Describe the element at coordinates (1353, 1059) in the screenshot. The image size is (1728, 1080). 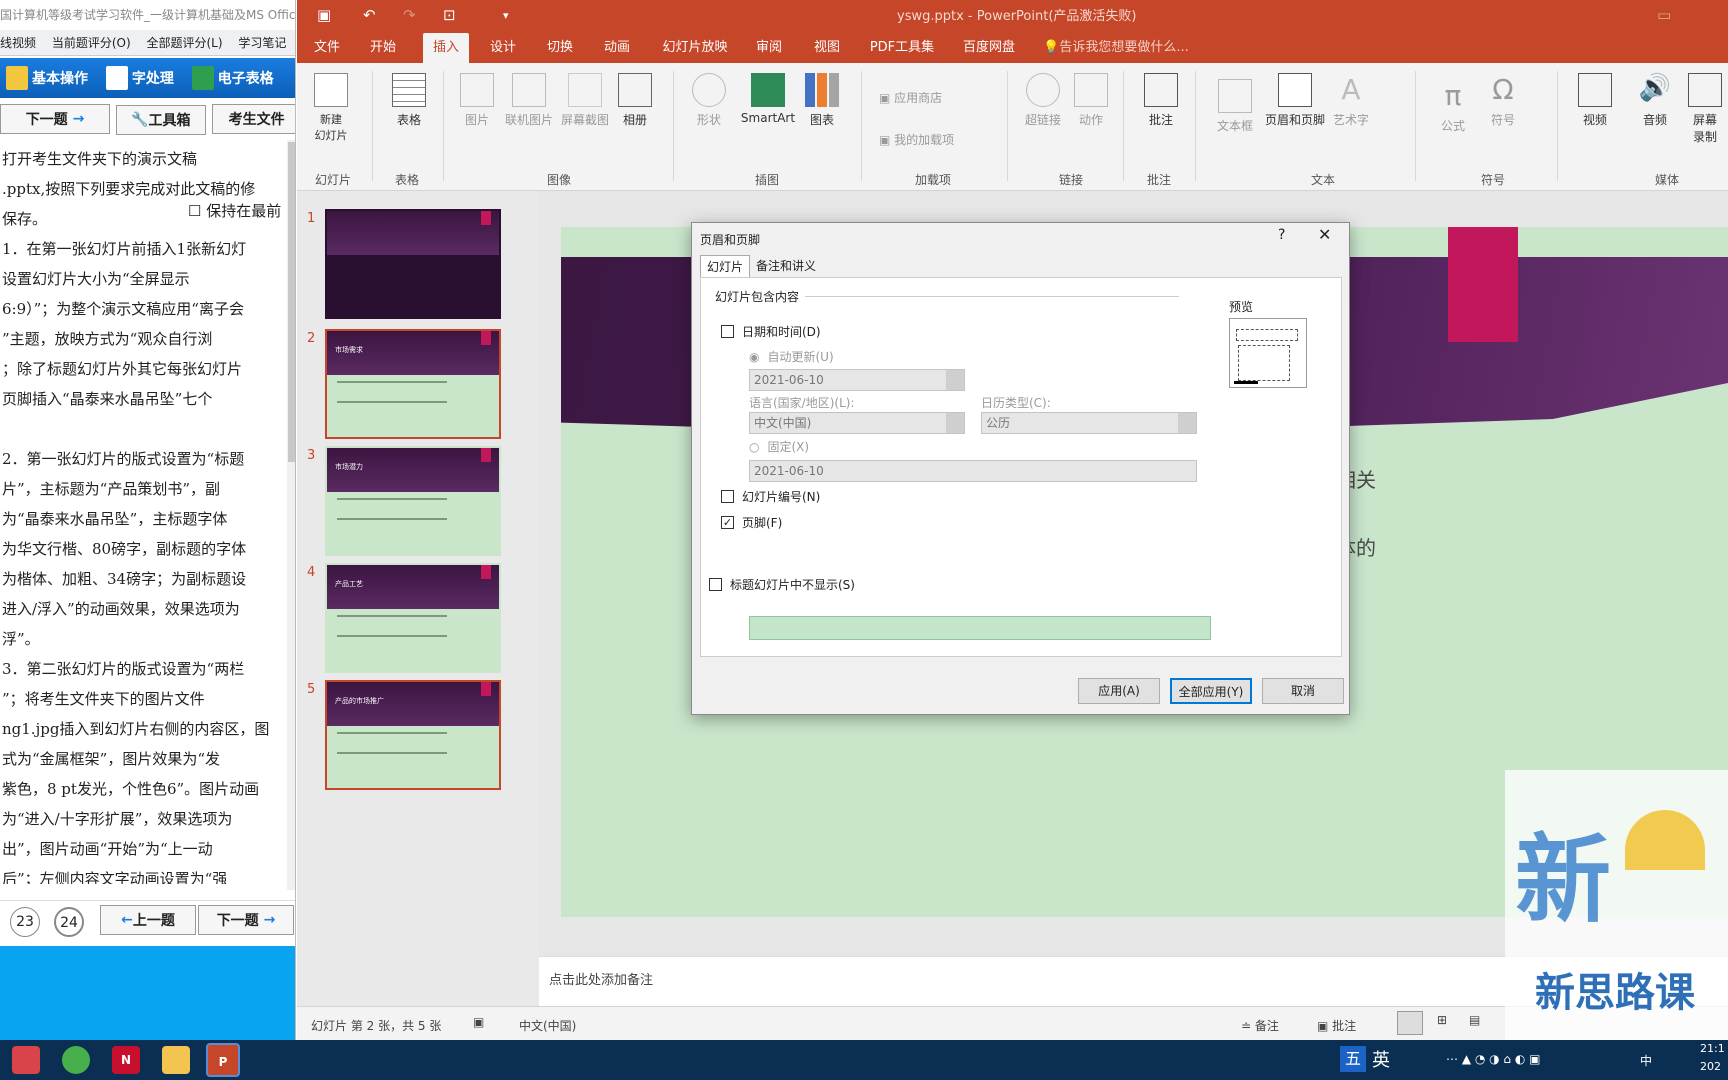
I see `ime-wubi: 五` at that location.